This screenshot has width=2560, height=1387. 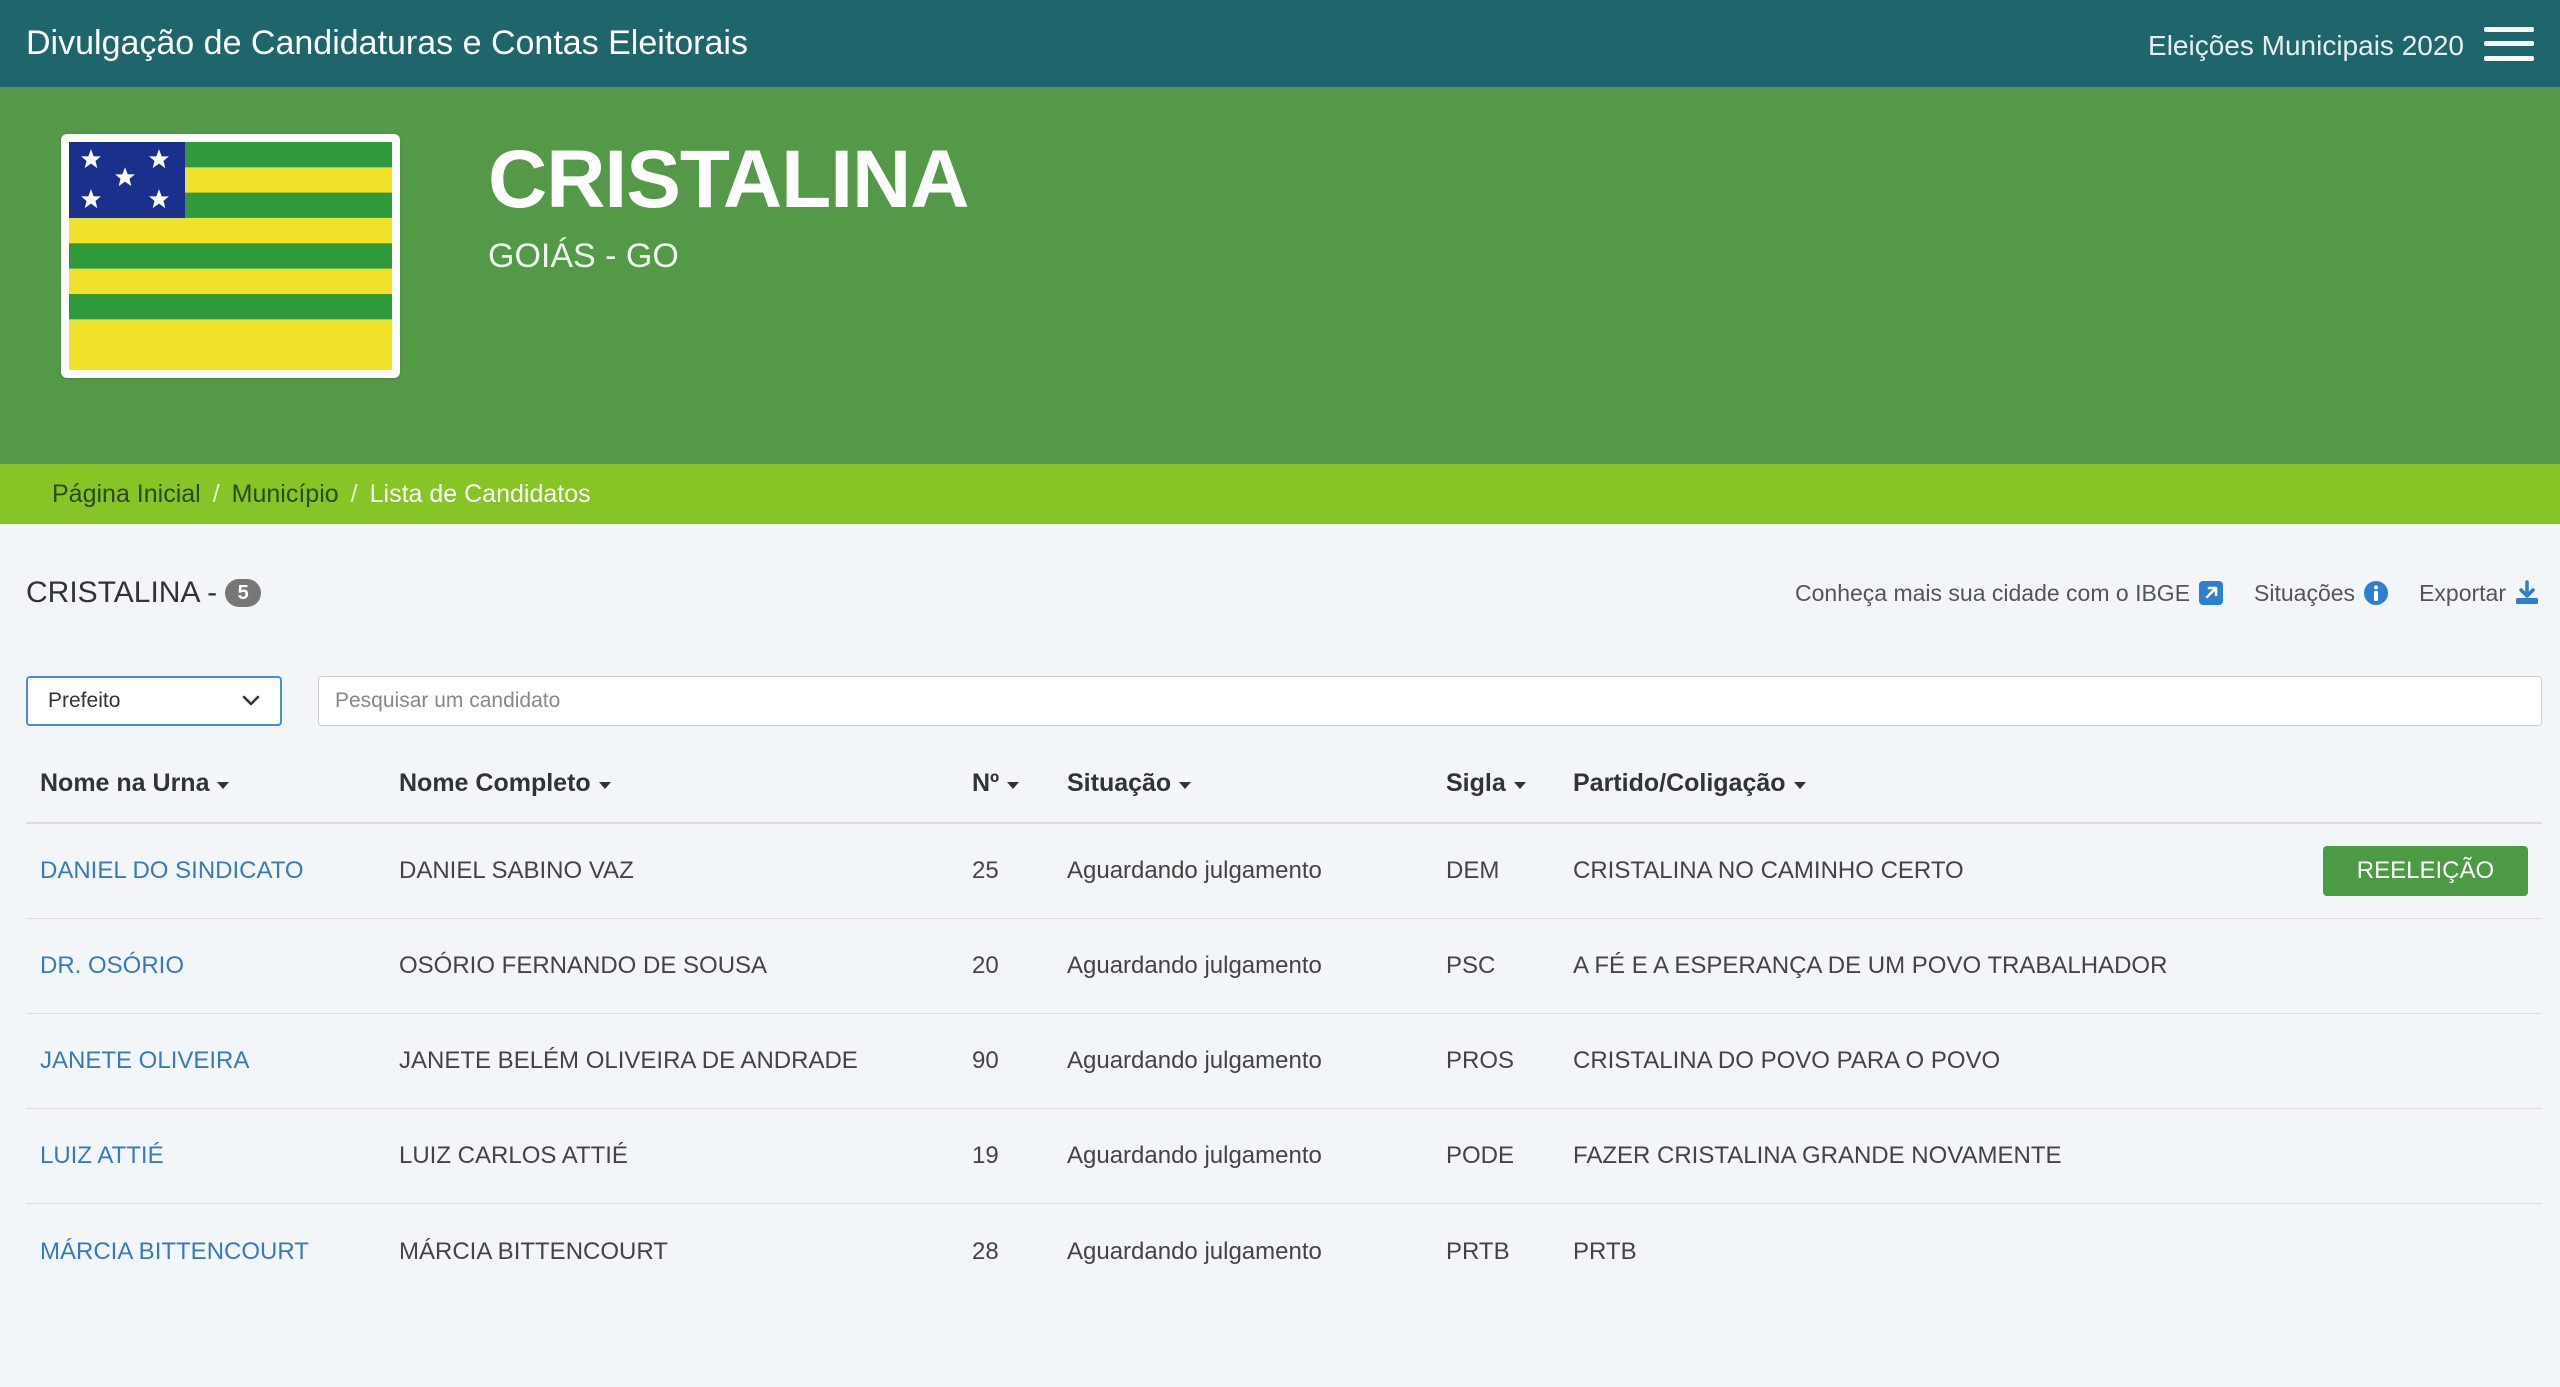 I want to click on hamburger-icon, so click(x=2509, y=43).